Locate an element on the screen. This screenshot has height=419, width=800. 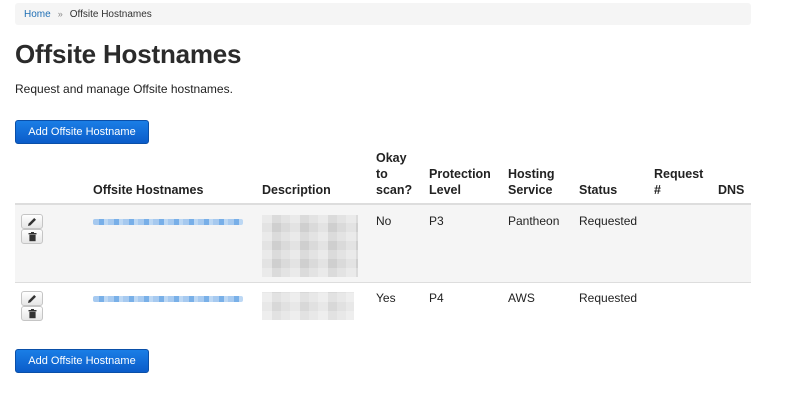
header-okay-to-scan: Okay to scan? is located at coordinates (396, 177).